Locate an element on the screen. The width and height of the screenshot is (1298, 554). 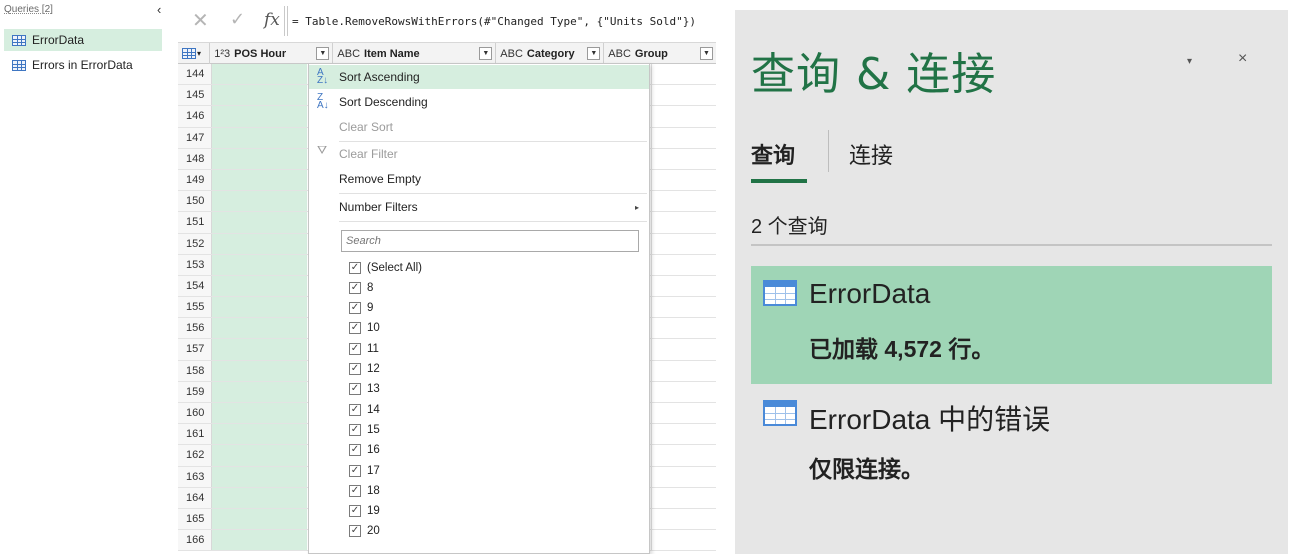
filter-checkbox-item: ✓ (Select All) is located at coordinates (385, 267).